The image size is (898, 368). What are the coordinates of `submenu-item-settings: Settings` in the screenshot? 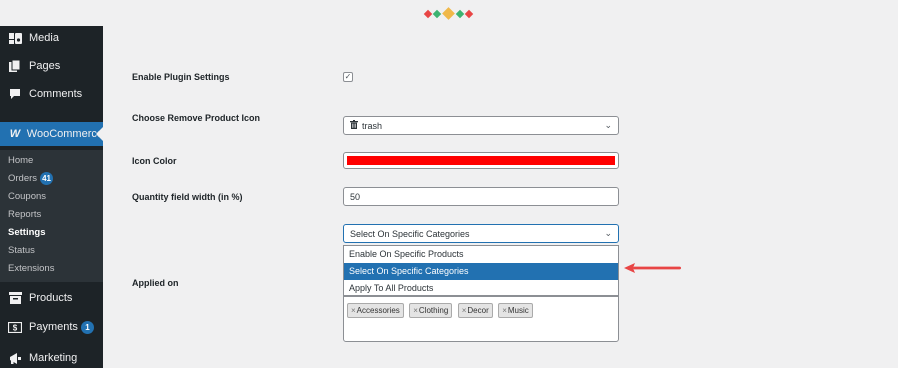 It's located at (26, 233).